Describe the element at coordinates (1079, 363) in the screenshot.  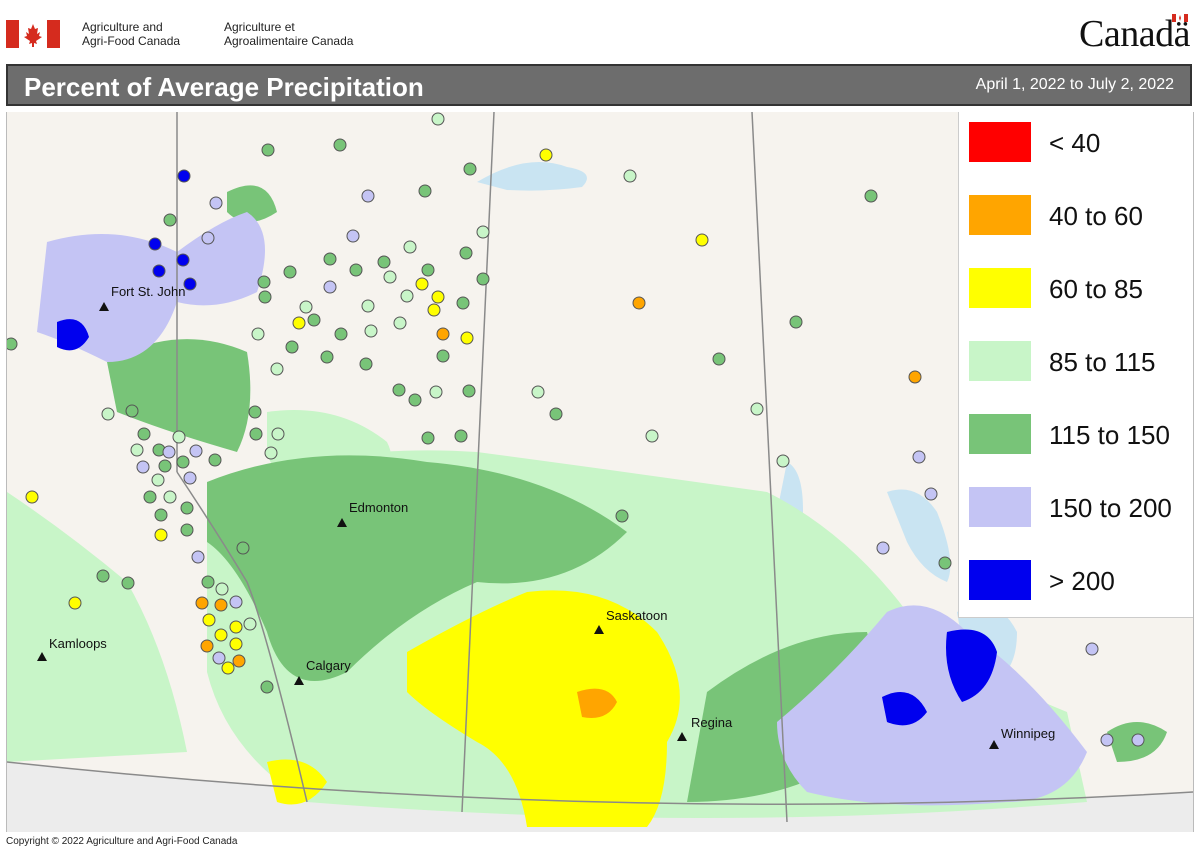
I see `legend-item: 85 to 115` at that location.